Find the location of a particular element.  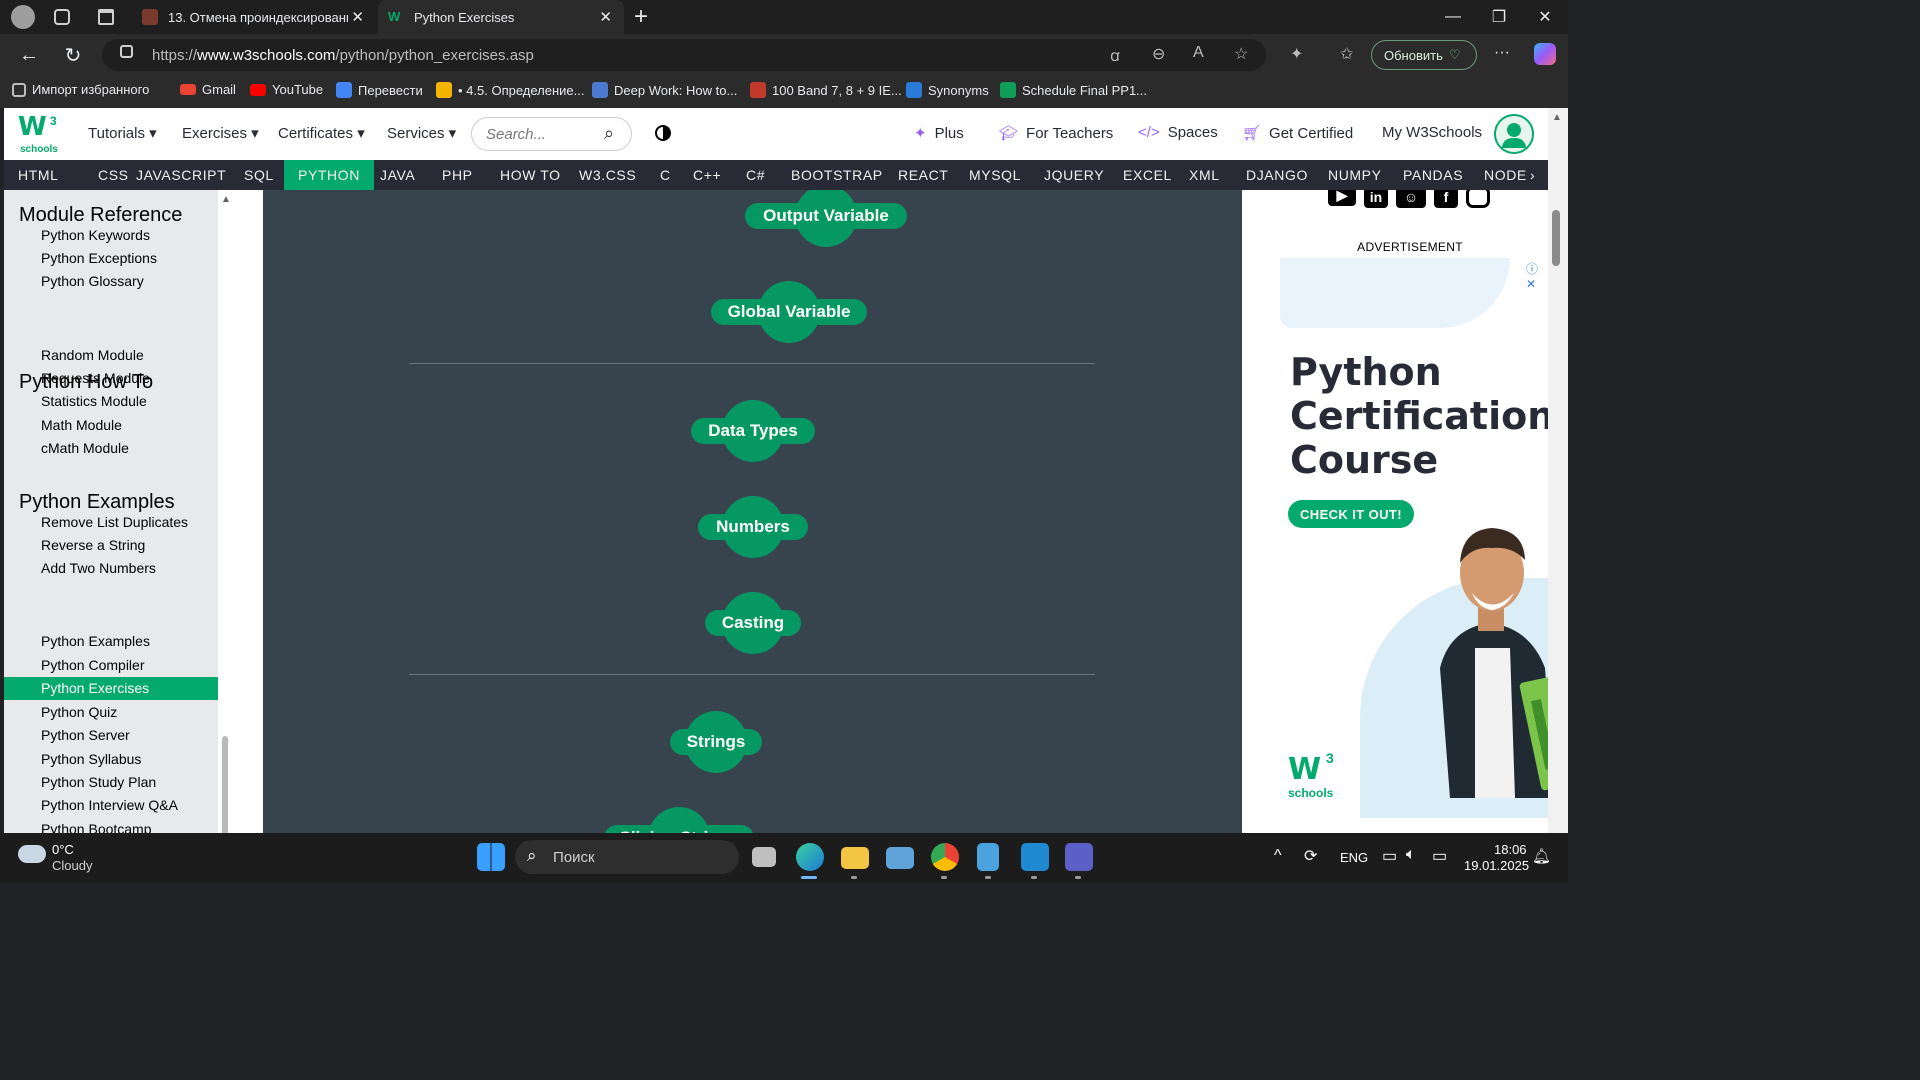

zoom-out-icon: ⊖ is located at coordinates (1158, 54).